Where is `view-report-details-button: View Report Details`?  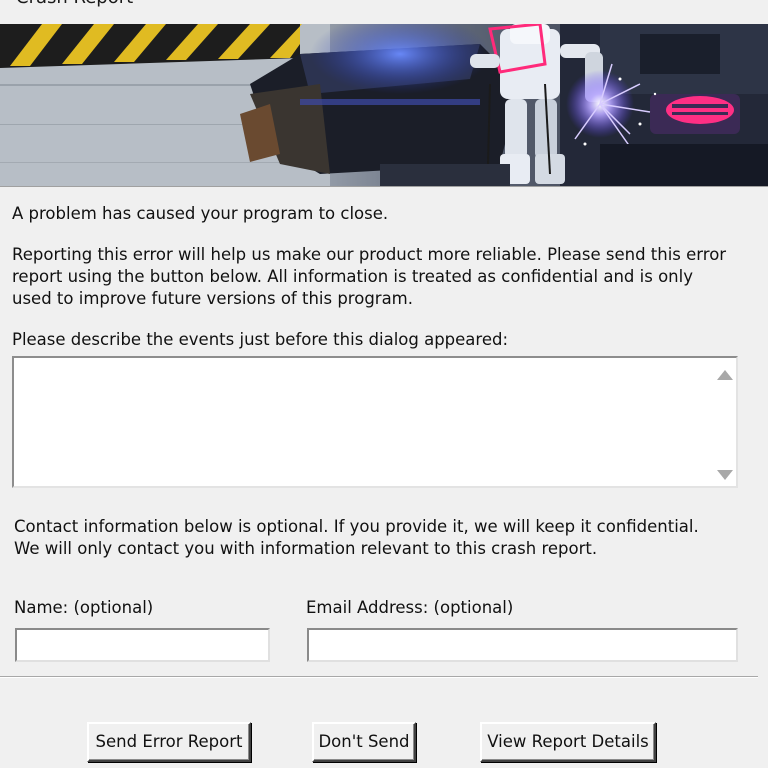 view-report-details-button: View Report Details is located at coordinates (568, 742).